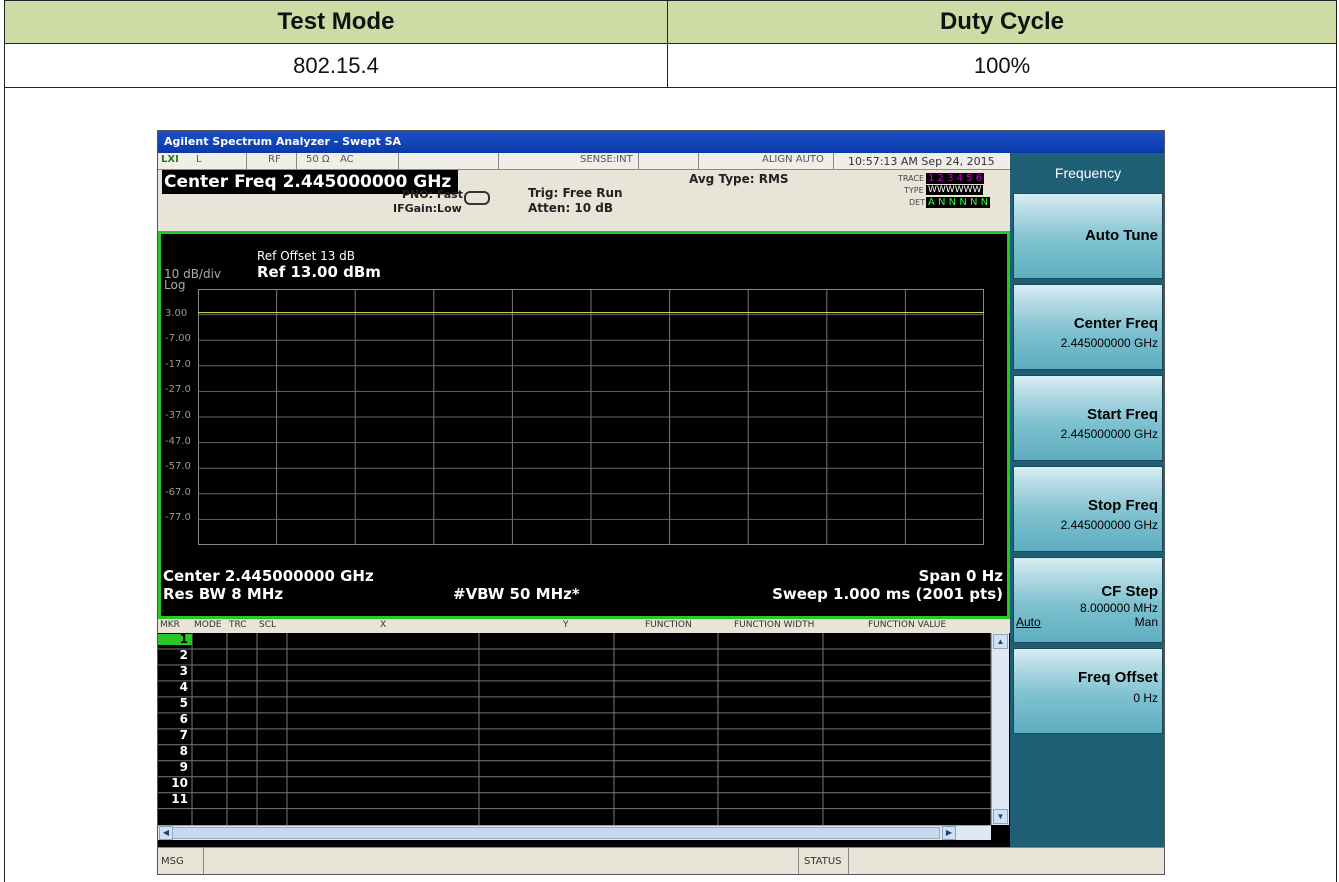  I want to click on stop-freq-softkey: Stop Freq 2.445000000 GHz, so click(1088, 509).